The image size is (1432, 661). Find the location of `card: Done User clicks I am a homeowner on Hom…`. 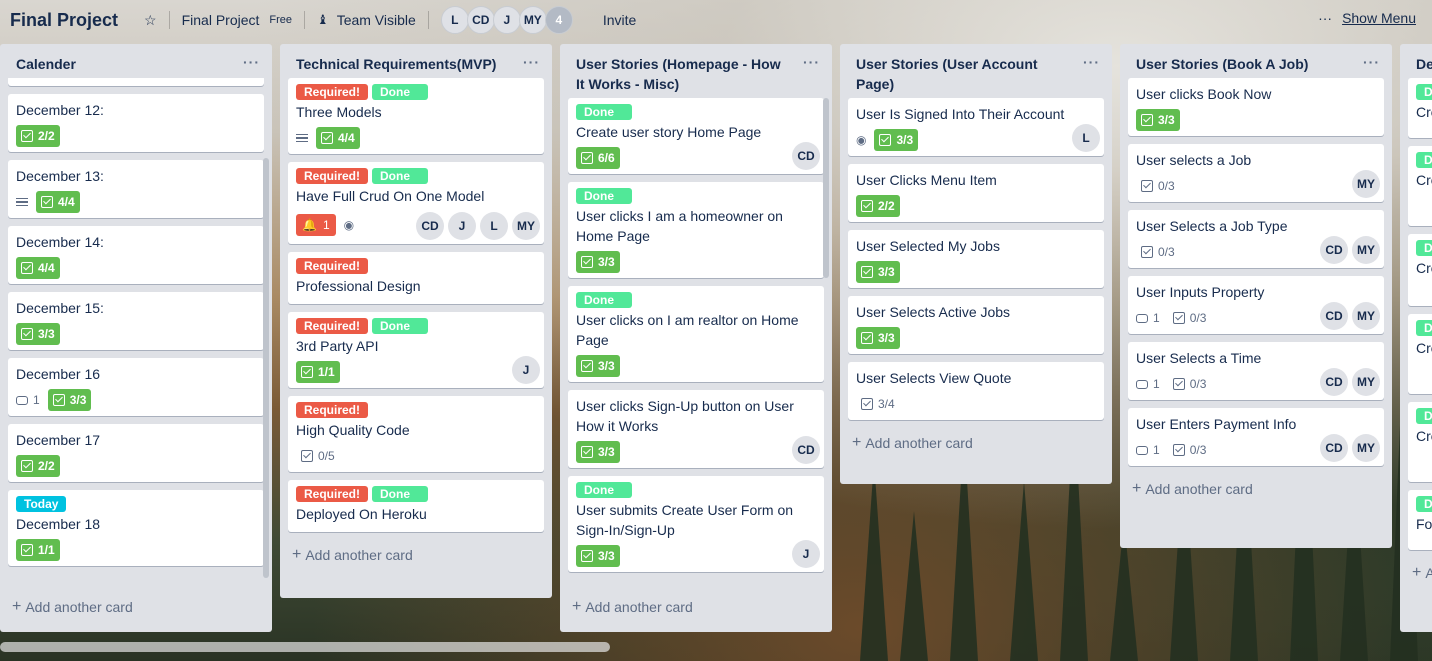

card: Done User clicks I am a homeowner on Hom… is located at coordinates (696, 230).